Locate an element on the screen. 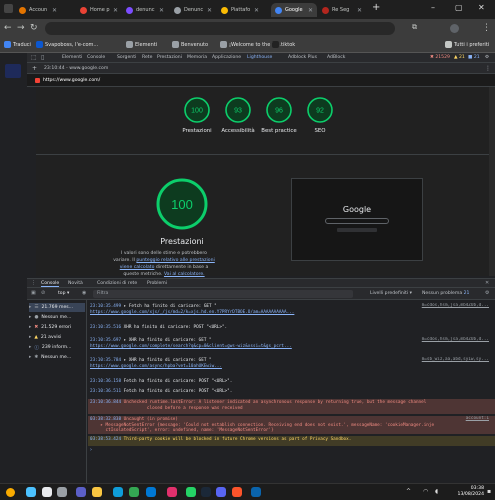 The image size is (495, 500). extensions-icon: ⧉ is located at coordinates (414, 27).